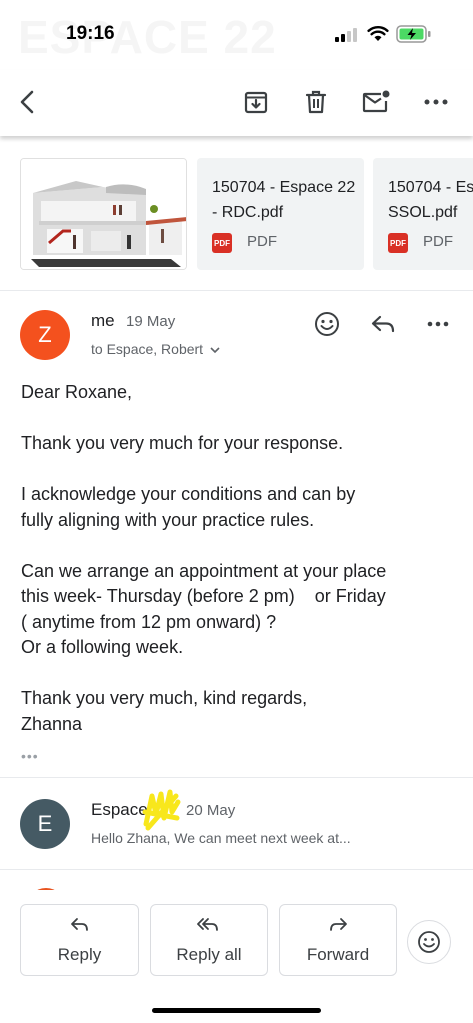 Image resolution: width=473 pixels, height=1023 pixels. I want to click on recipients-text: to Espace, Robert, so click(147, 349).